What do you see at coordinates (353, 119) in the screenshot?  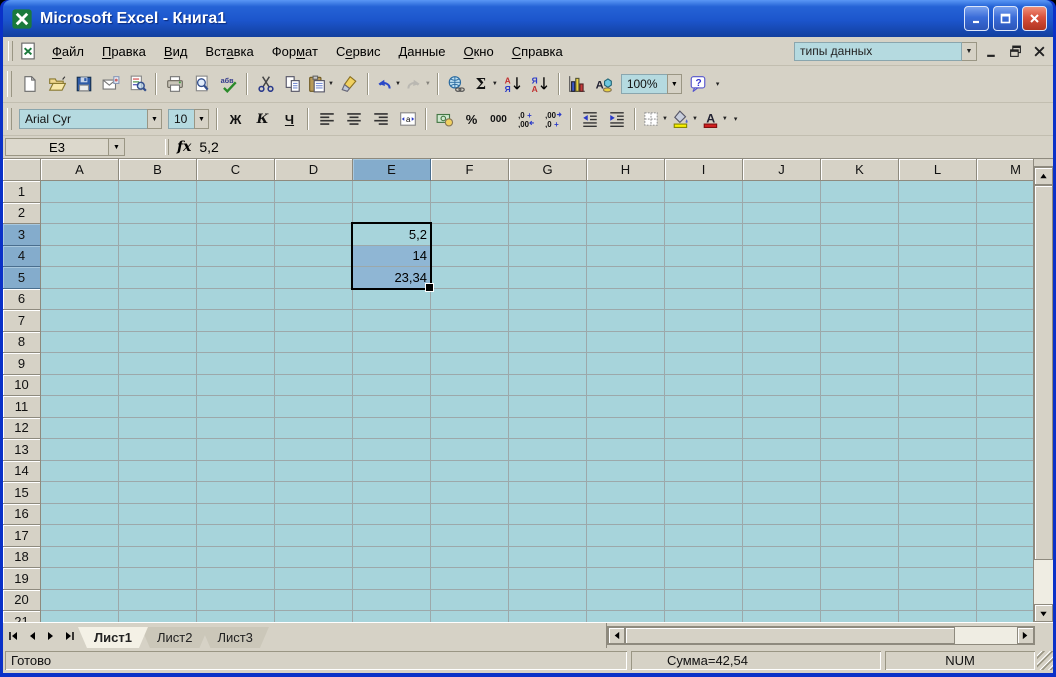 I see `align-center-button` at bounding box center [353, 119].